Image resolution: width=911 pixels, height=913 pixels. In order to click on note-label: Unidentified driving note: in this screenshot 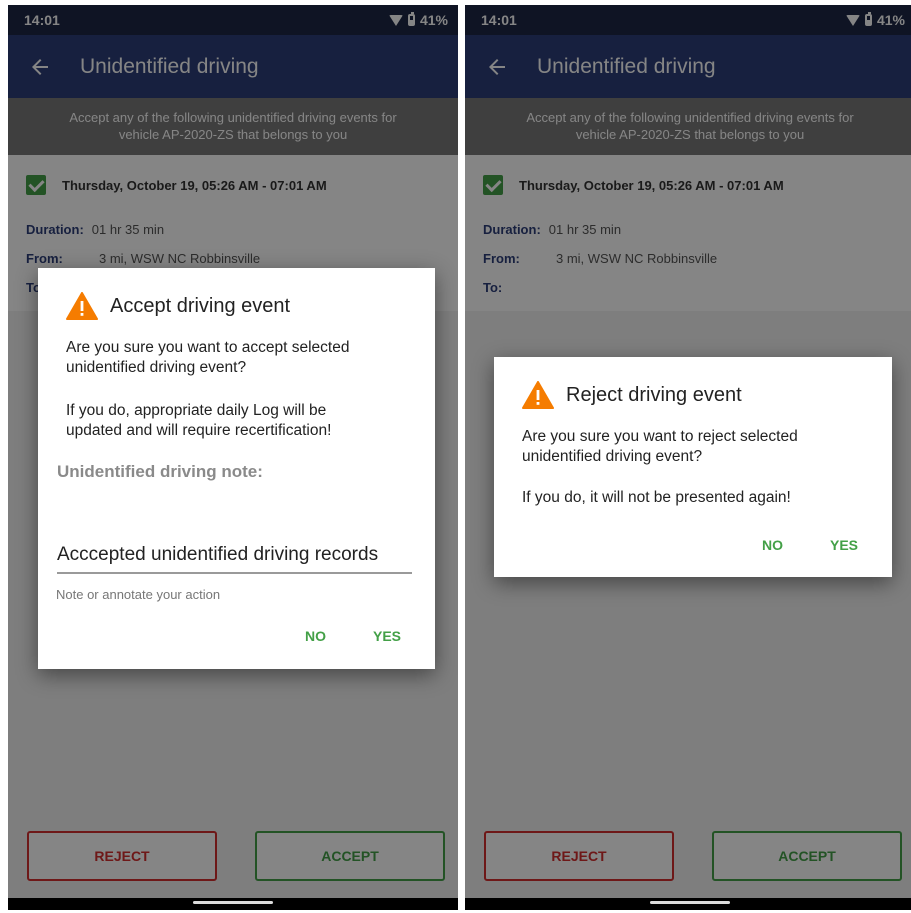, I will do `click(160, 471)`.